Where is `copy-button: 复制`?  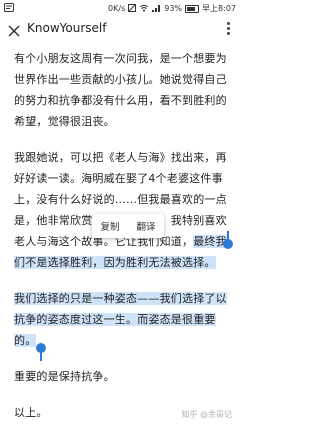 copy-button: 复制 is located at coordinates (109, 226).